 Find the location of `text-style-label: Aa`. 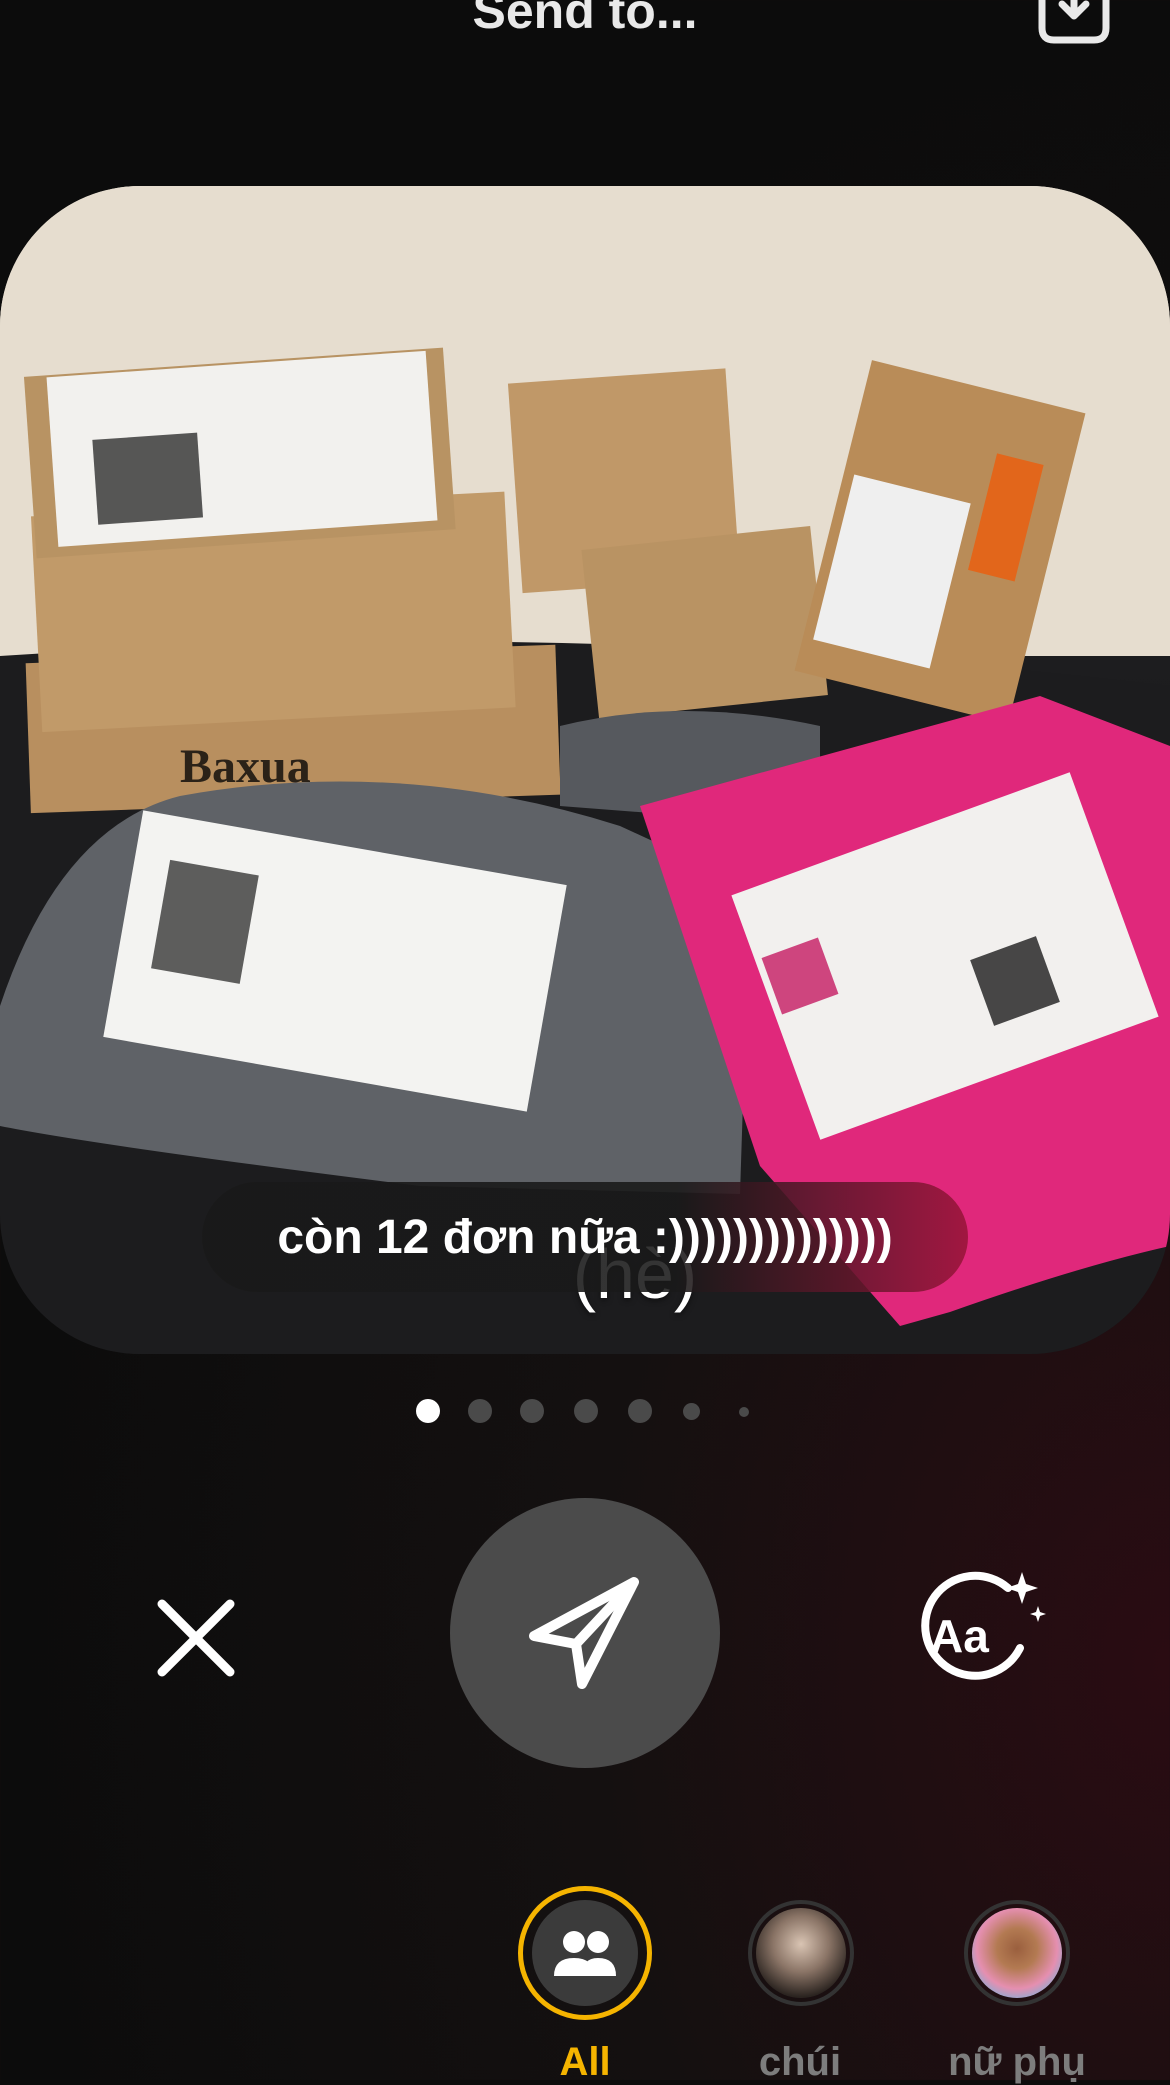

text-style-label: Aa is located at coordinates (959, 1636).